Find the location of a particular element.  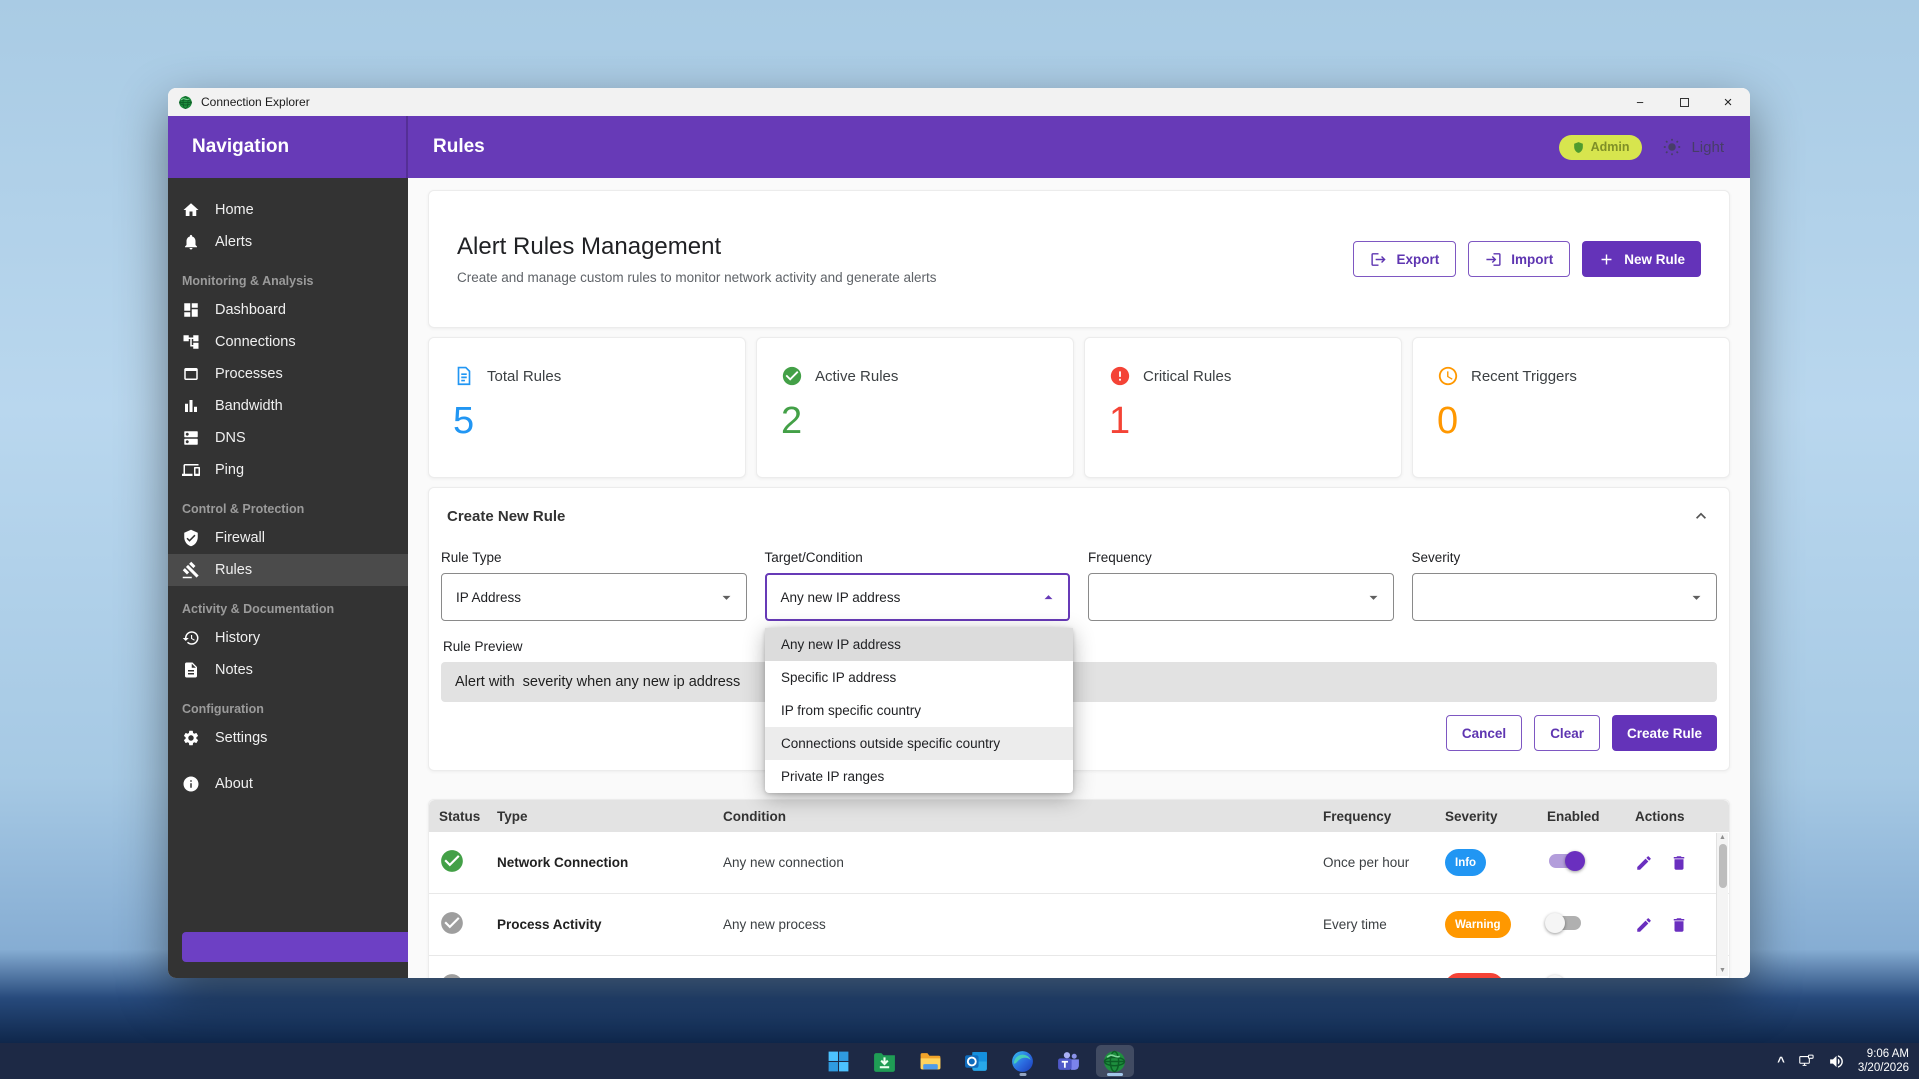

table-scrollbar: ▲ ▼ is located at coordinates (1722, 904).